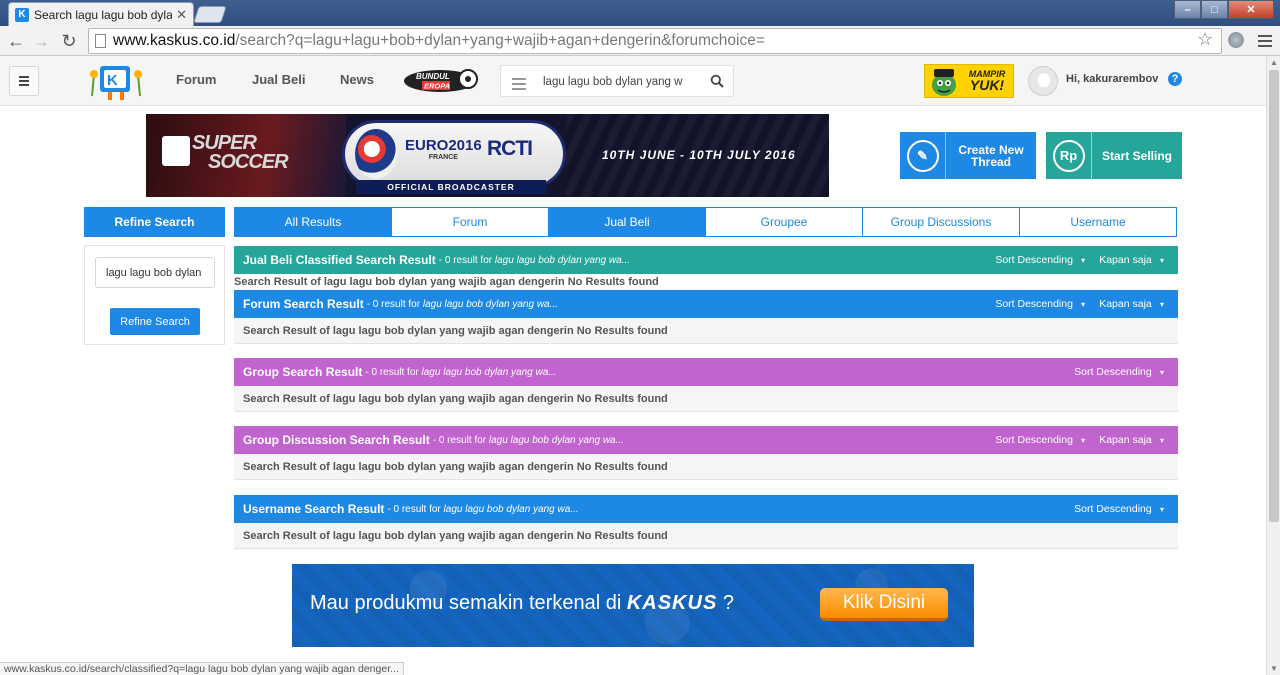 This screenshot has height=675, width=1280. Describe the element at coordinates (1265, 41) in the screenshot. I see `browser-menu-icon` at that location.